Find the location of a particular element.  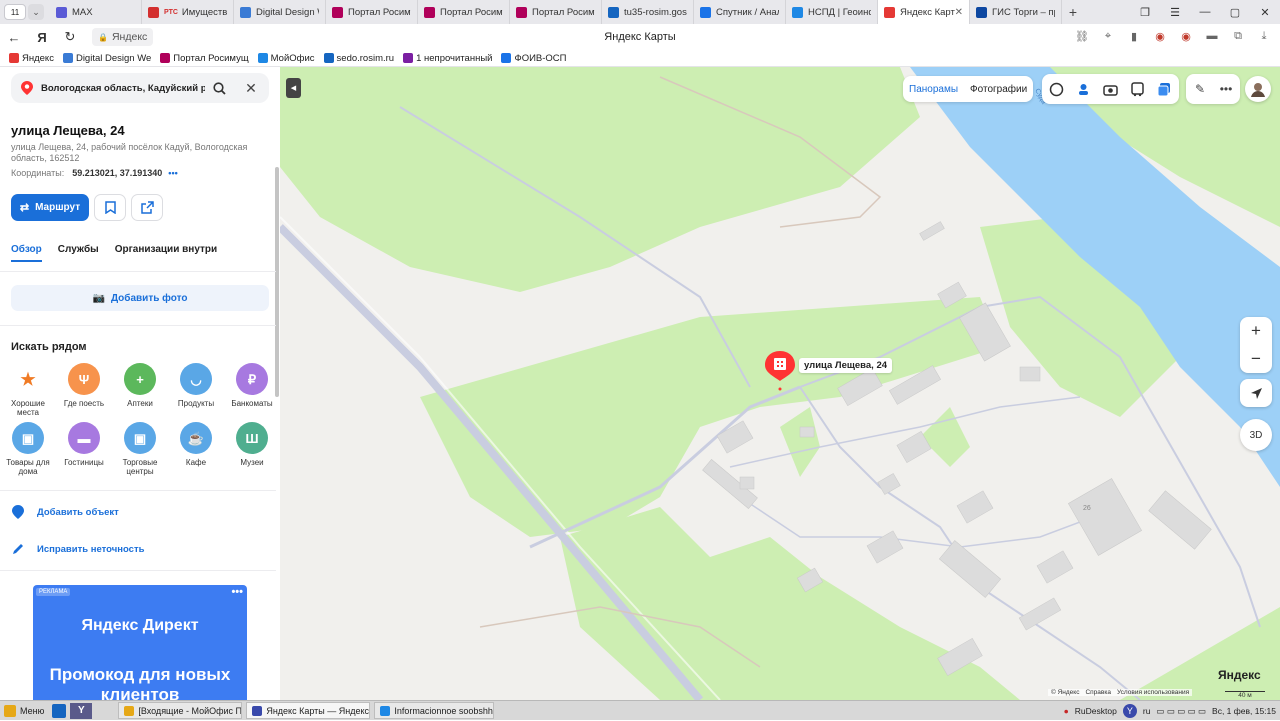

share-link-icon: ⛓ is located at coordinates (1082, 36).